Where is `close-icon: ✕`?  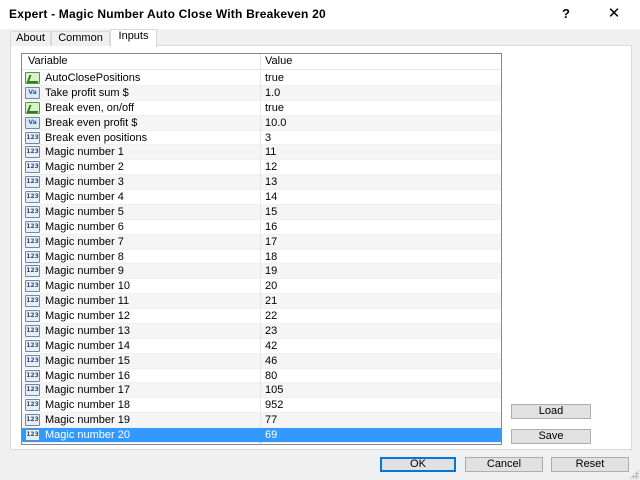
close-icon: ✕ is located at coordinates (614, 14).